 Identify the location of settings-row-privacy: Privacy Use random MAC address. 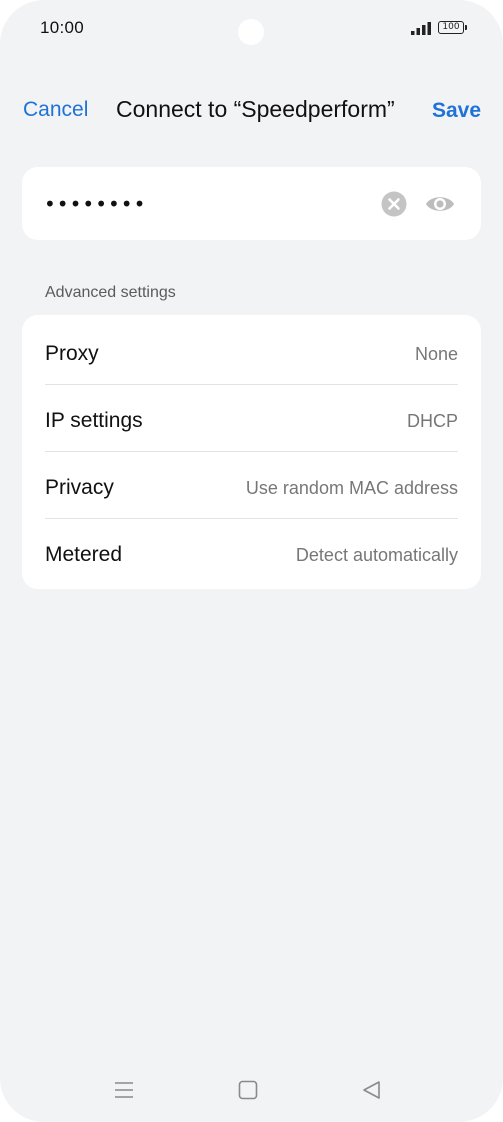
(251, 485).